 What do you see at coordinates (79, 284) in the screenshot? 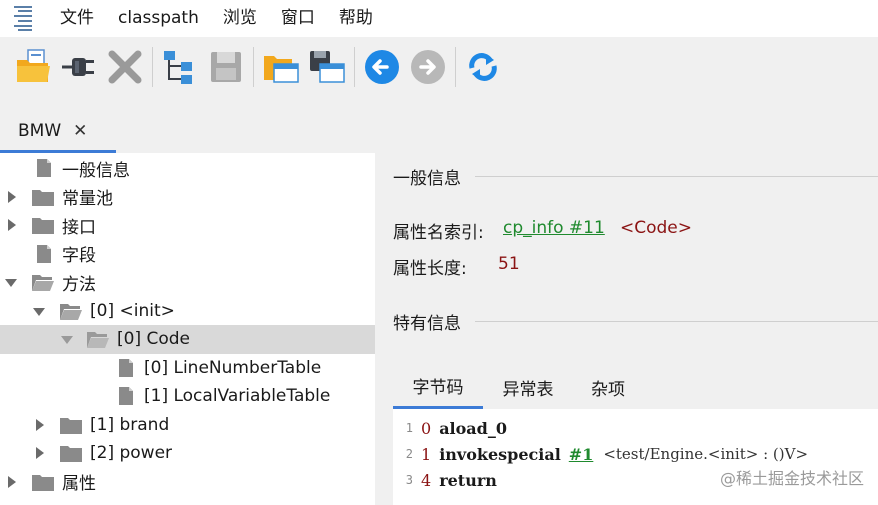
I see `tree-item-label: 方法` at bounding box center [79, 284].